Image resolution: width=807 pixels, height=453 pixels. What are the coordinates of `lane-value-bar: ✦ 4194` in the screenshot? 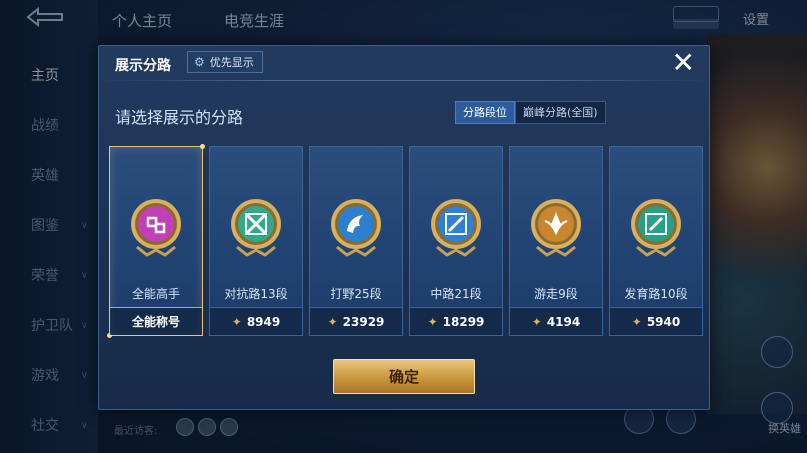 It's located at (556, 321).